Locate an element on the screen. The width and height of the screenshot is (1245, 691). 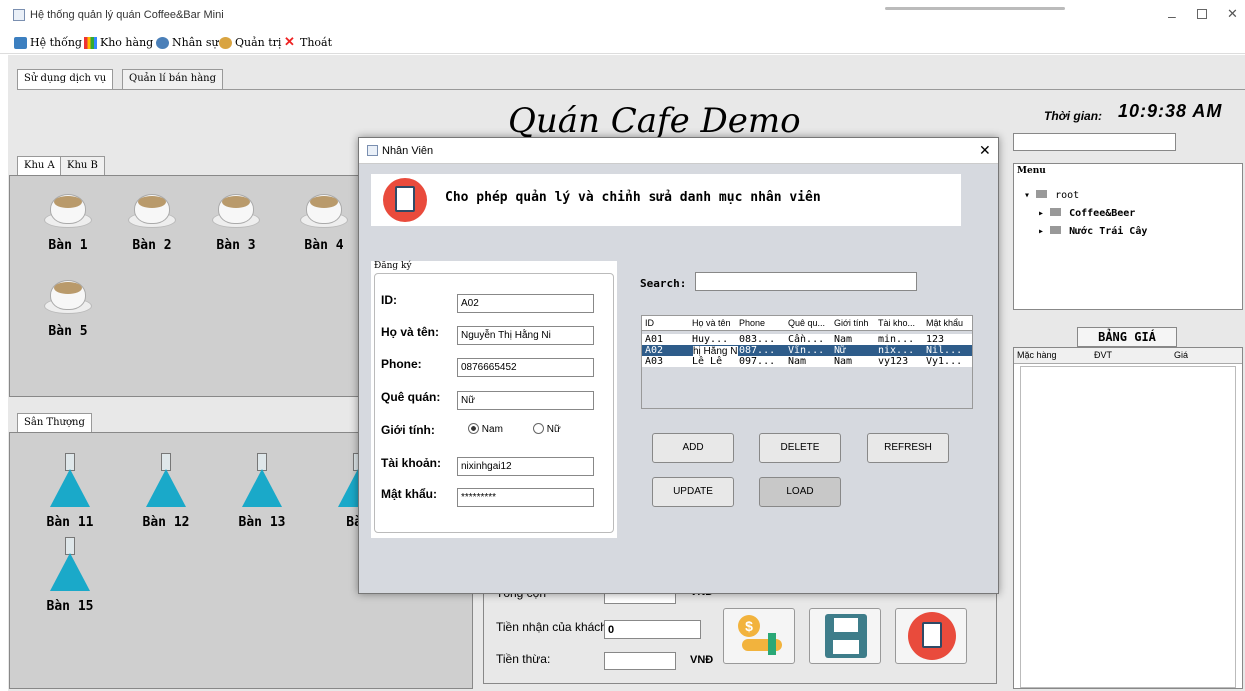
password-input: ********* is located at coordinates (525, 497).